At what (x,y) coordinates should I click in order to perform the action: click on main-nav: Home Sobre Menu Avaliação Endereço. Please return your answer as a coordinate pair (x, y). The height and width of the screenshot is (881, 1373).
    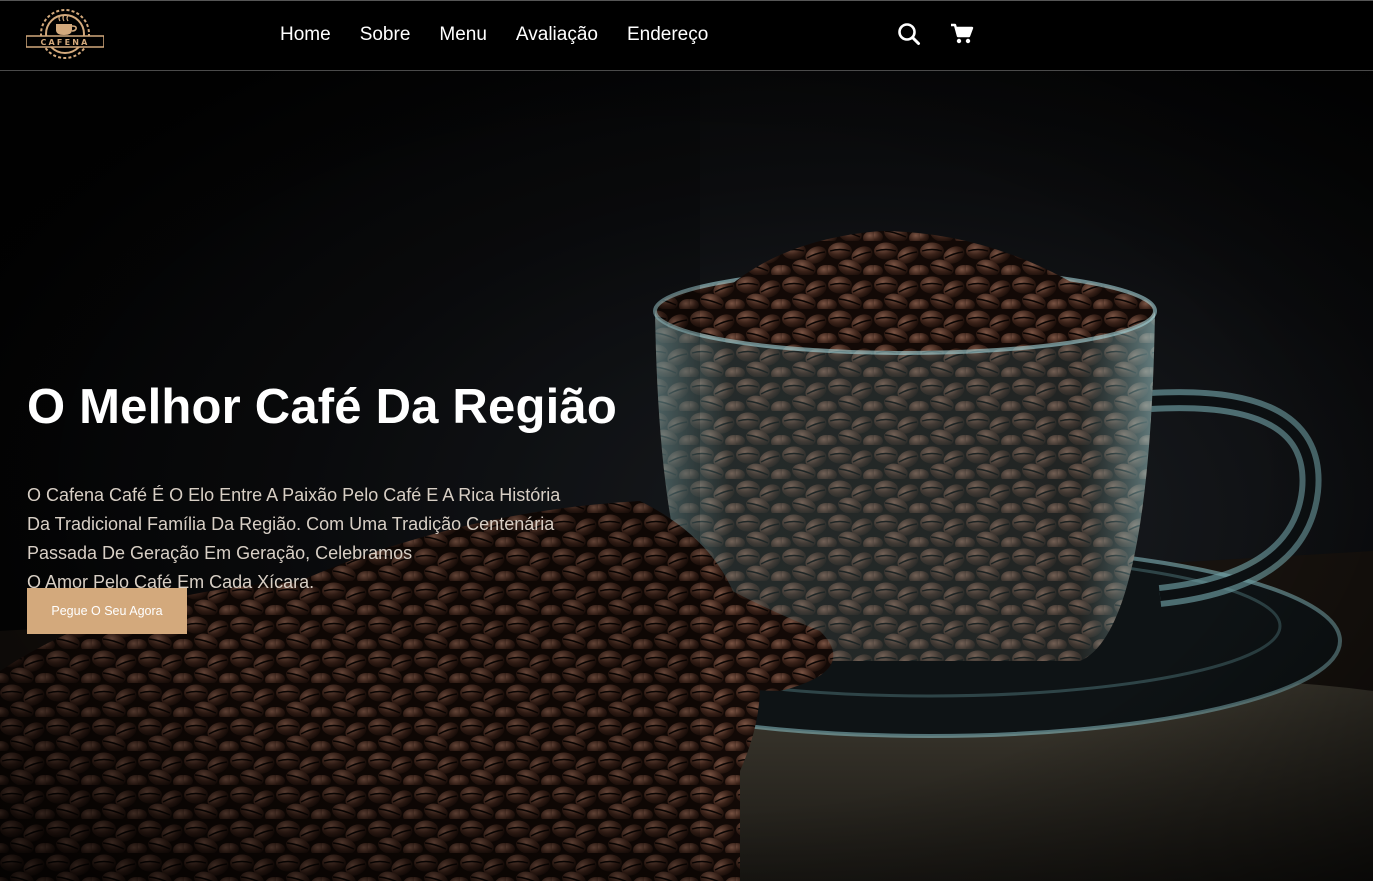
    Looking at the image, I should click on (508, 35).